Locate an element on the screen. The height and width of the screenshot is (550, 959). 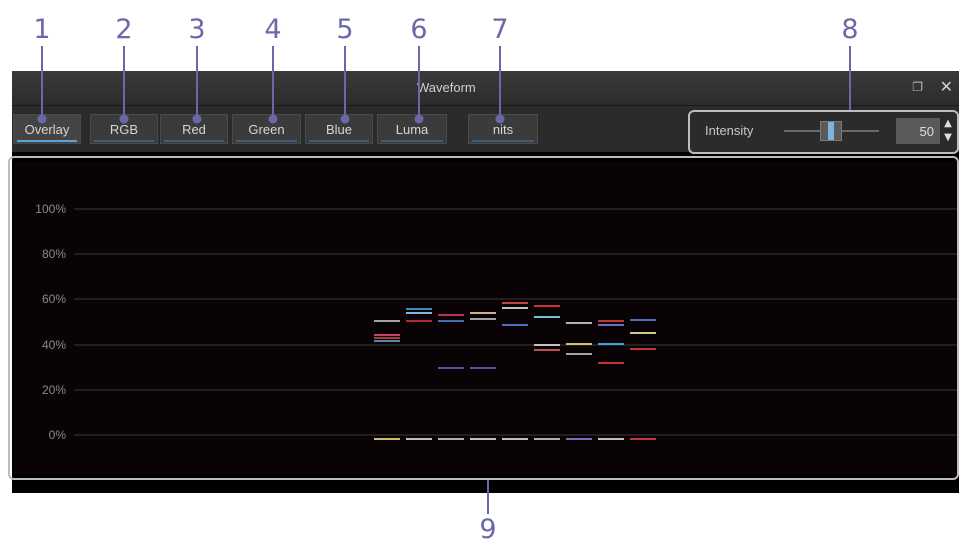
title-bar: Waveform ❐ ✕ is located at coordinates (485, 88).